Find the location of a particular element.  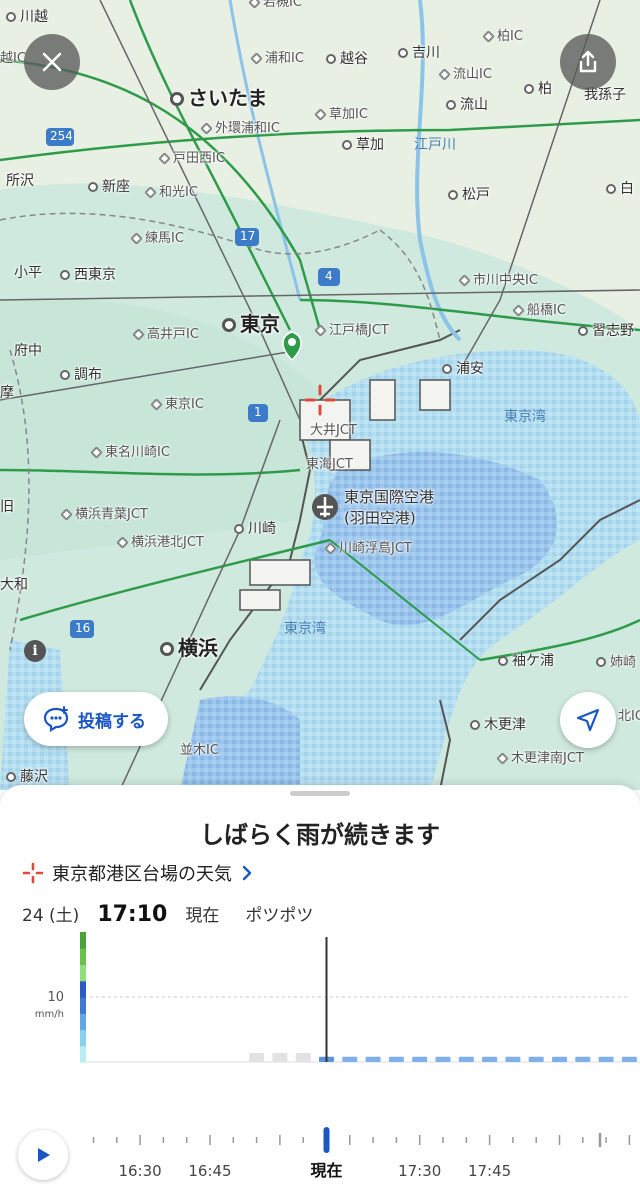

place-label: 吉川 is located at coordinates (419, 53).